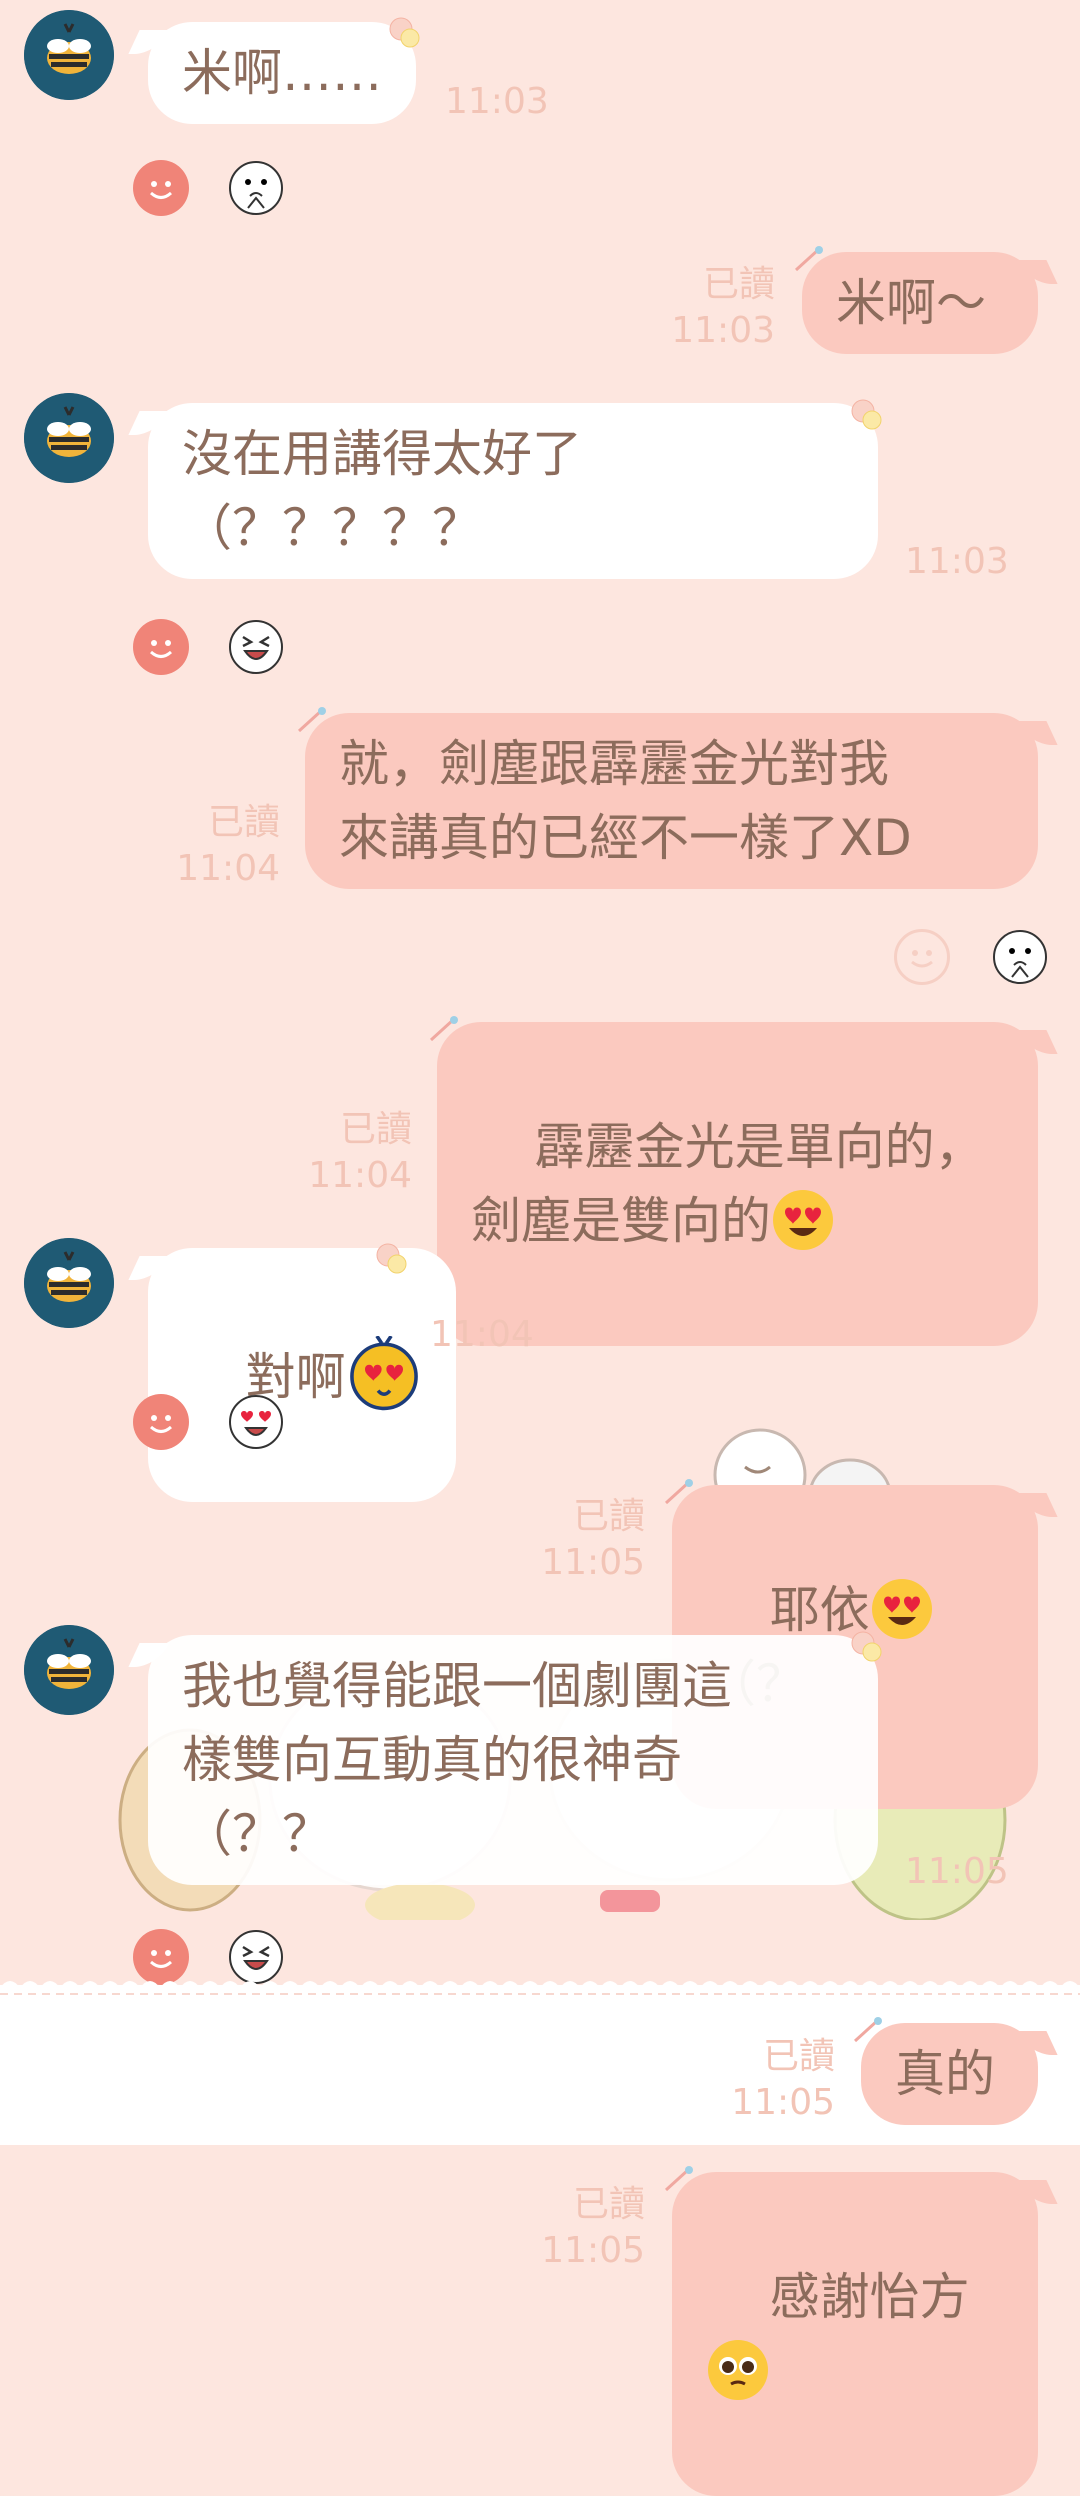 The image size is (1080, 2496). I want to click on laughing-face-icon, so click(256, 647).